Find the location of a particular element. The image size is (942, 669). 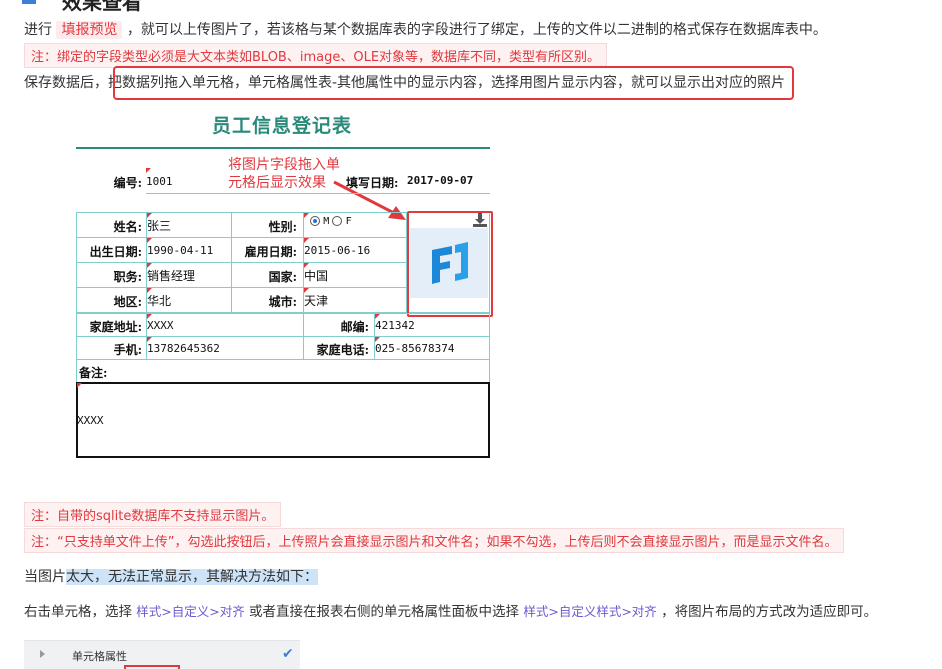

date-value: 2017-09-07 is located at coordinates (440, 180).